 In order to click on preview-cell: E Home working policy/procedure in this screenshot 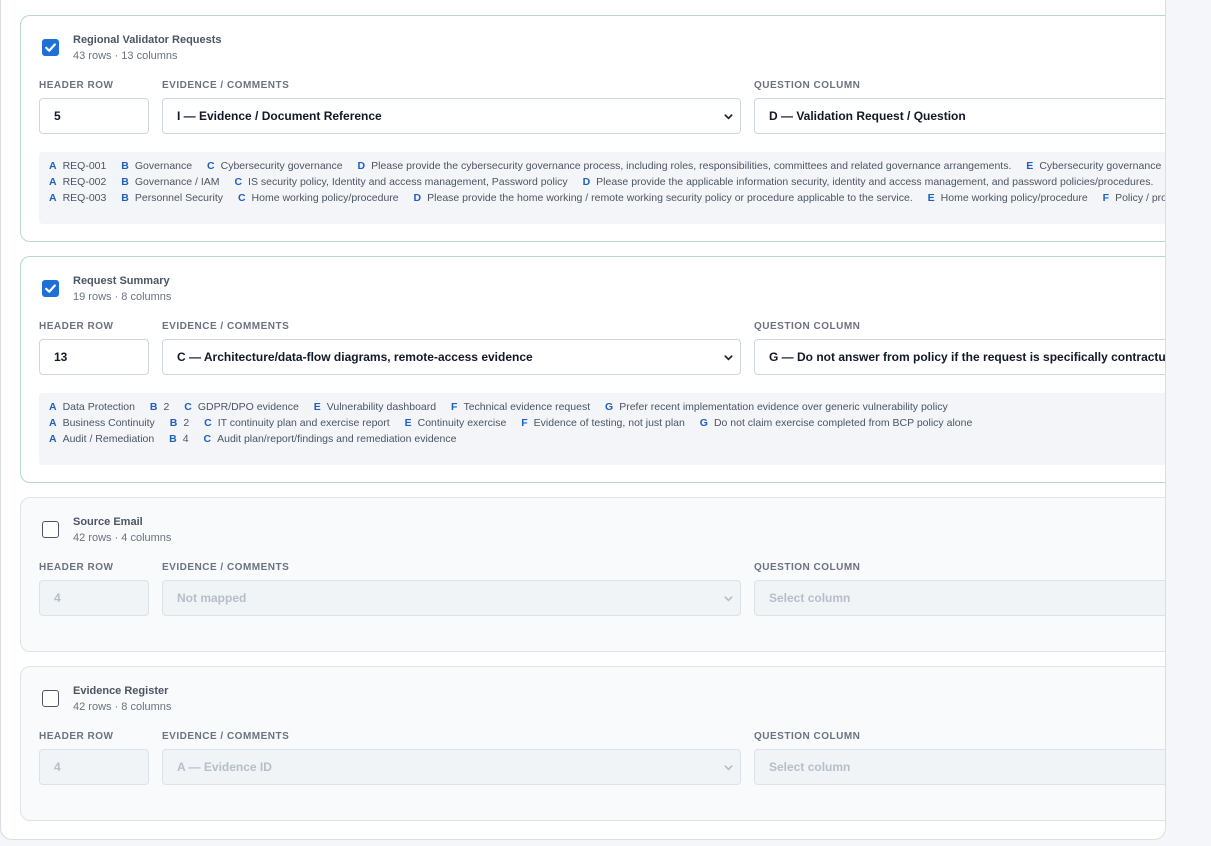, I will do `click(1008, 198)`.